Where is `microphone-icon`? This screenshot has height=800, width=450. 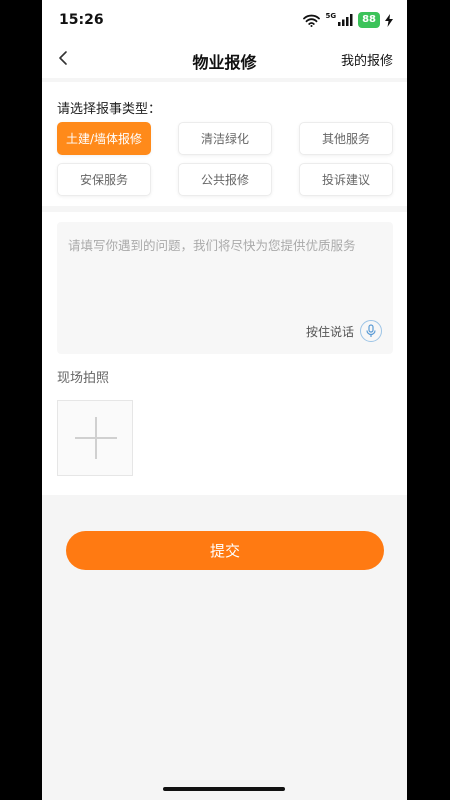
microphone-icon is located at coordinates (371, 331).